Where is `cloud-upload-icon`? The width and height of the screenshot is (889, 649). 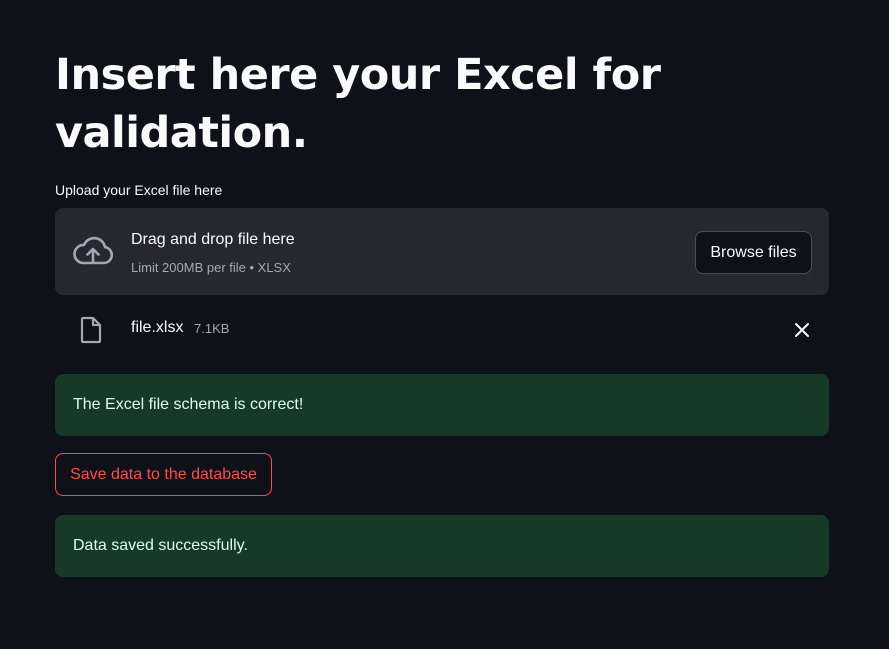 cloud-upload-icon is located at coordinates (93, 251).